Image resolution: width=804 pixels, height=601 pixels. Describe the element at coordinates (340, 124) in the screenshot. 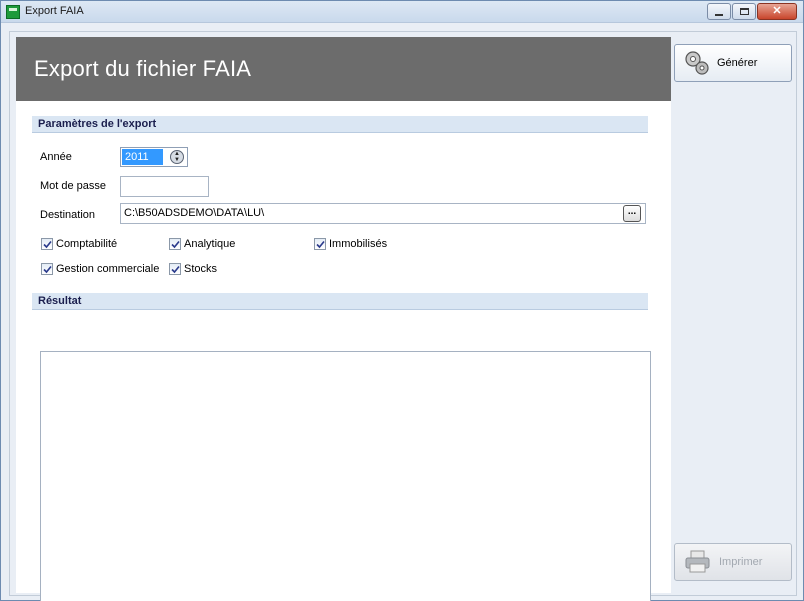

I see `params-section-header: Paramètres de l'export` at that location.